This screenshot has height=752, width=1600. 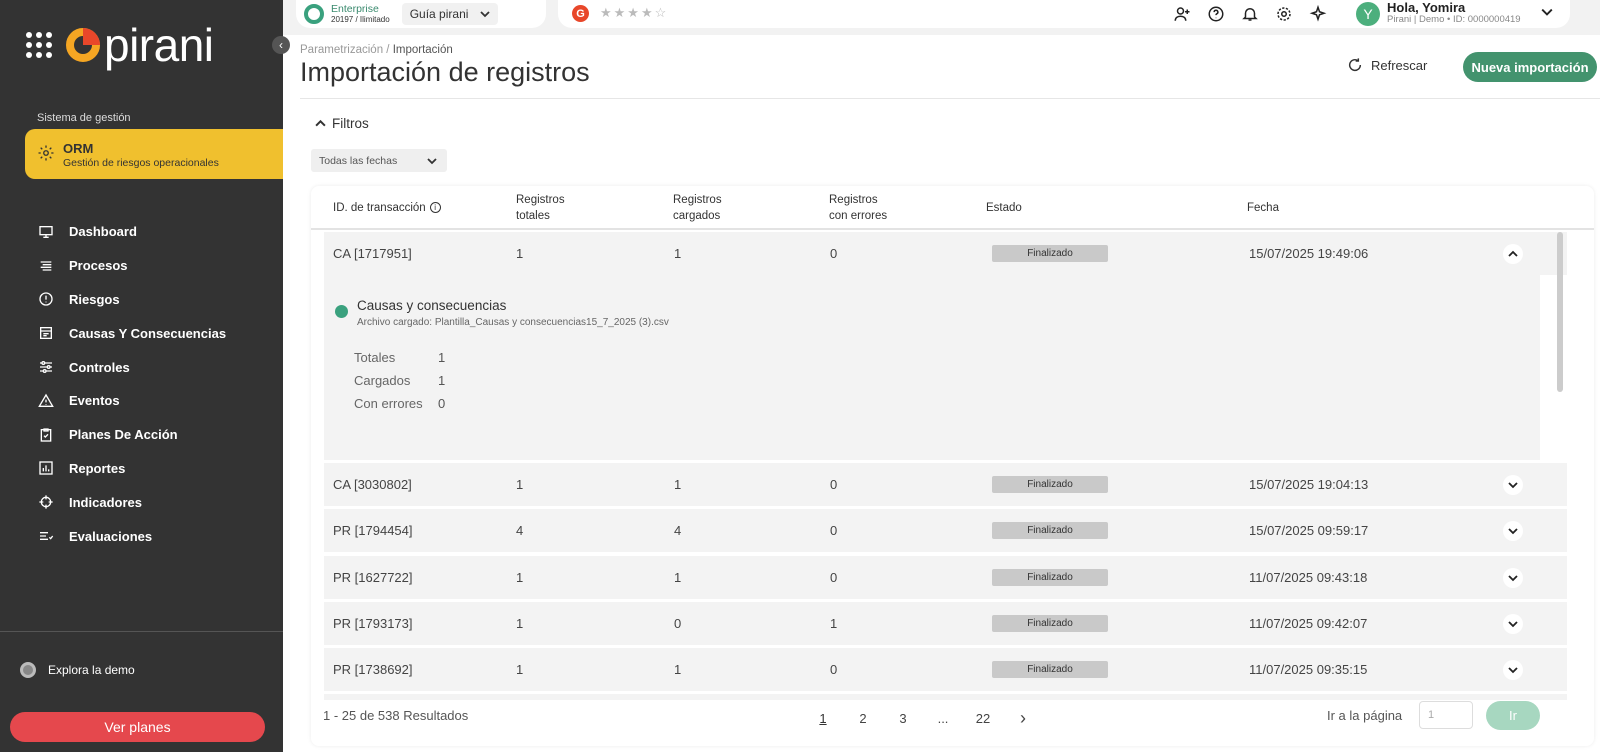 What do you see at coordinates (634, 13) in the screenshot?
I see `rating-stars: ★★★★☆` at bounding box center [634, 13].